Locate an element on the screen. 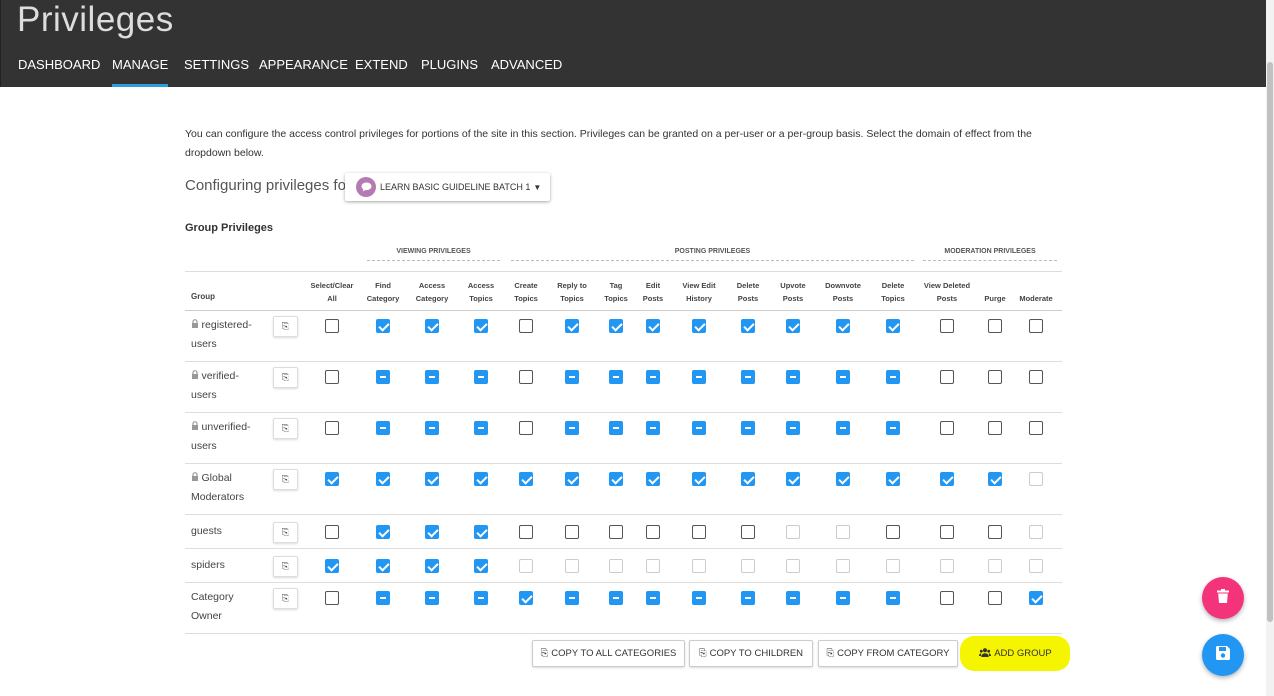  tab-extend: EXTEND is located at coordinates (381, 69).